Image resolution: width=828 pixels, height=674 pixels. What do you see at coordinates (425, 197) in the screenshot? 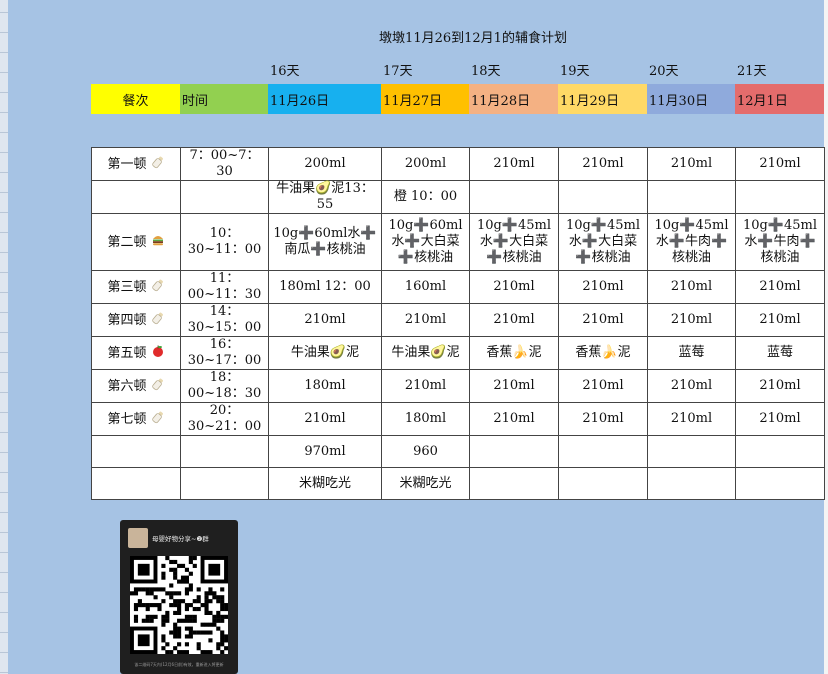
I see `plan-cell: 橙 10：00` at bounding box center [425, 197].